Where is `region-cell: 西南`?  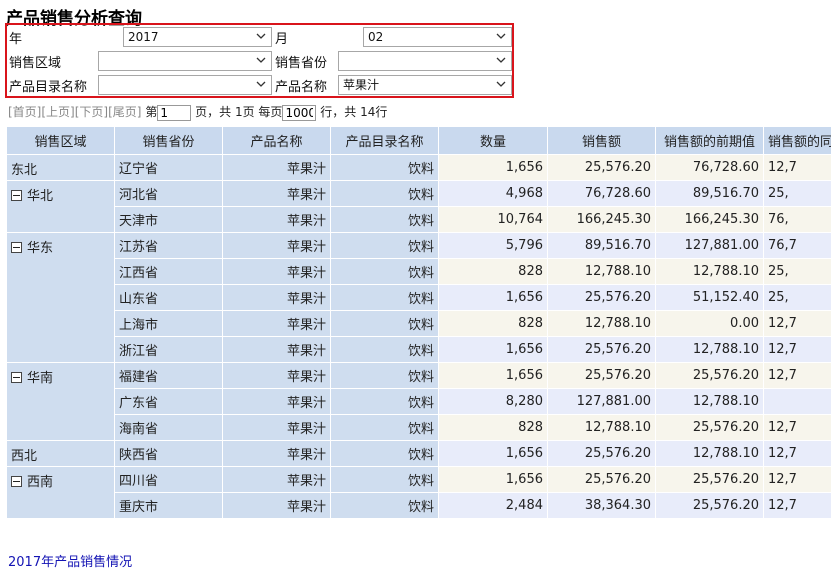 region-cell: 西南 is located at coordinates (61, 493).